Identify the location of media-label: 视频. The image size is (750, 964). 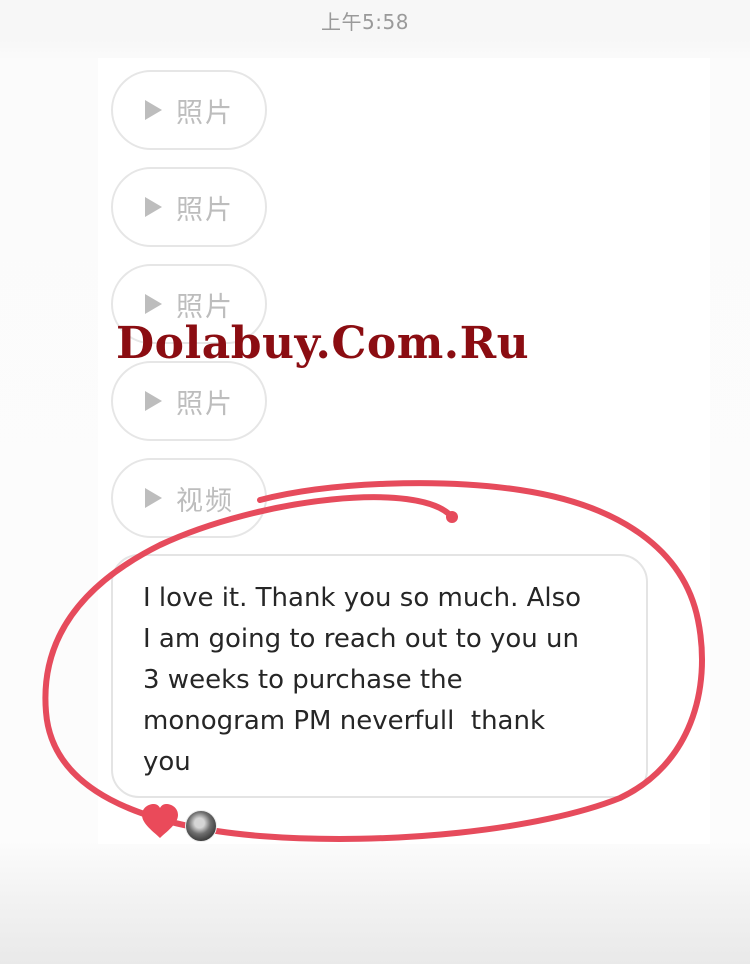
(205, 501).